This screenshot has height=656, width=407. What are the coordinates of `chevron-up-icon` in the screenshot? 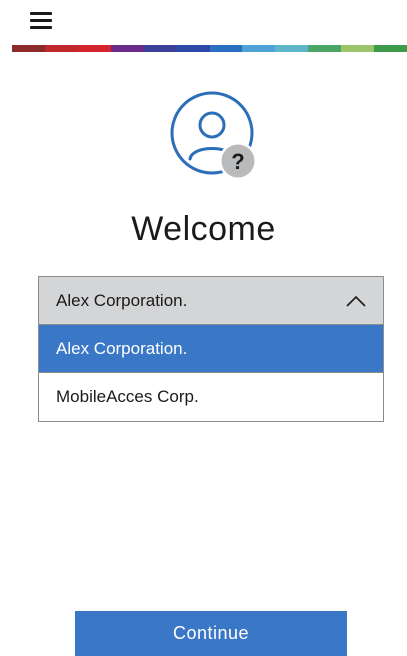 It's located at (356, 301).